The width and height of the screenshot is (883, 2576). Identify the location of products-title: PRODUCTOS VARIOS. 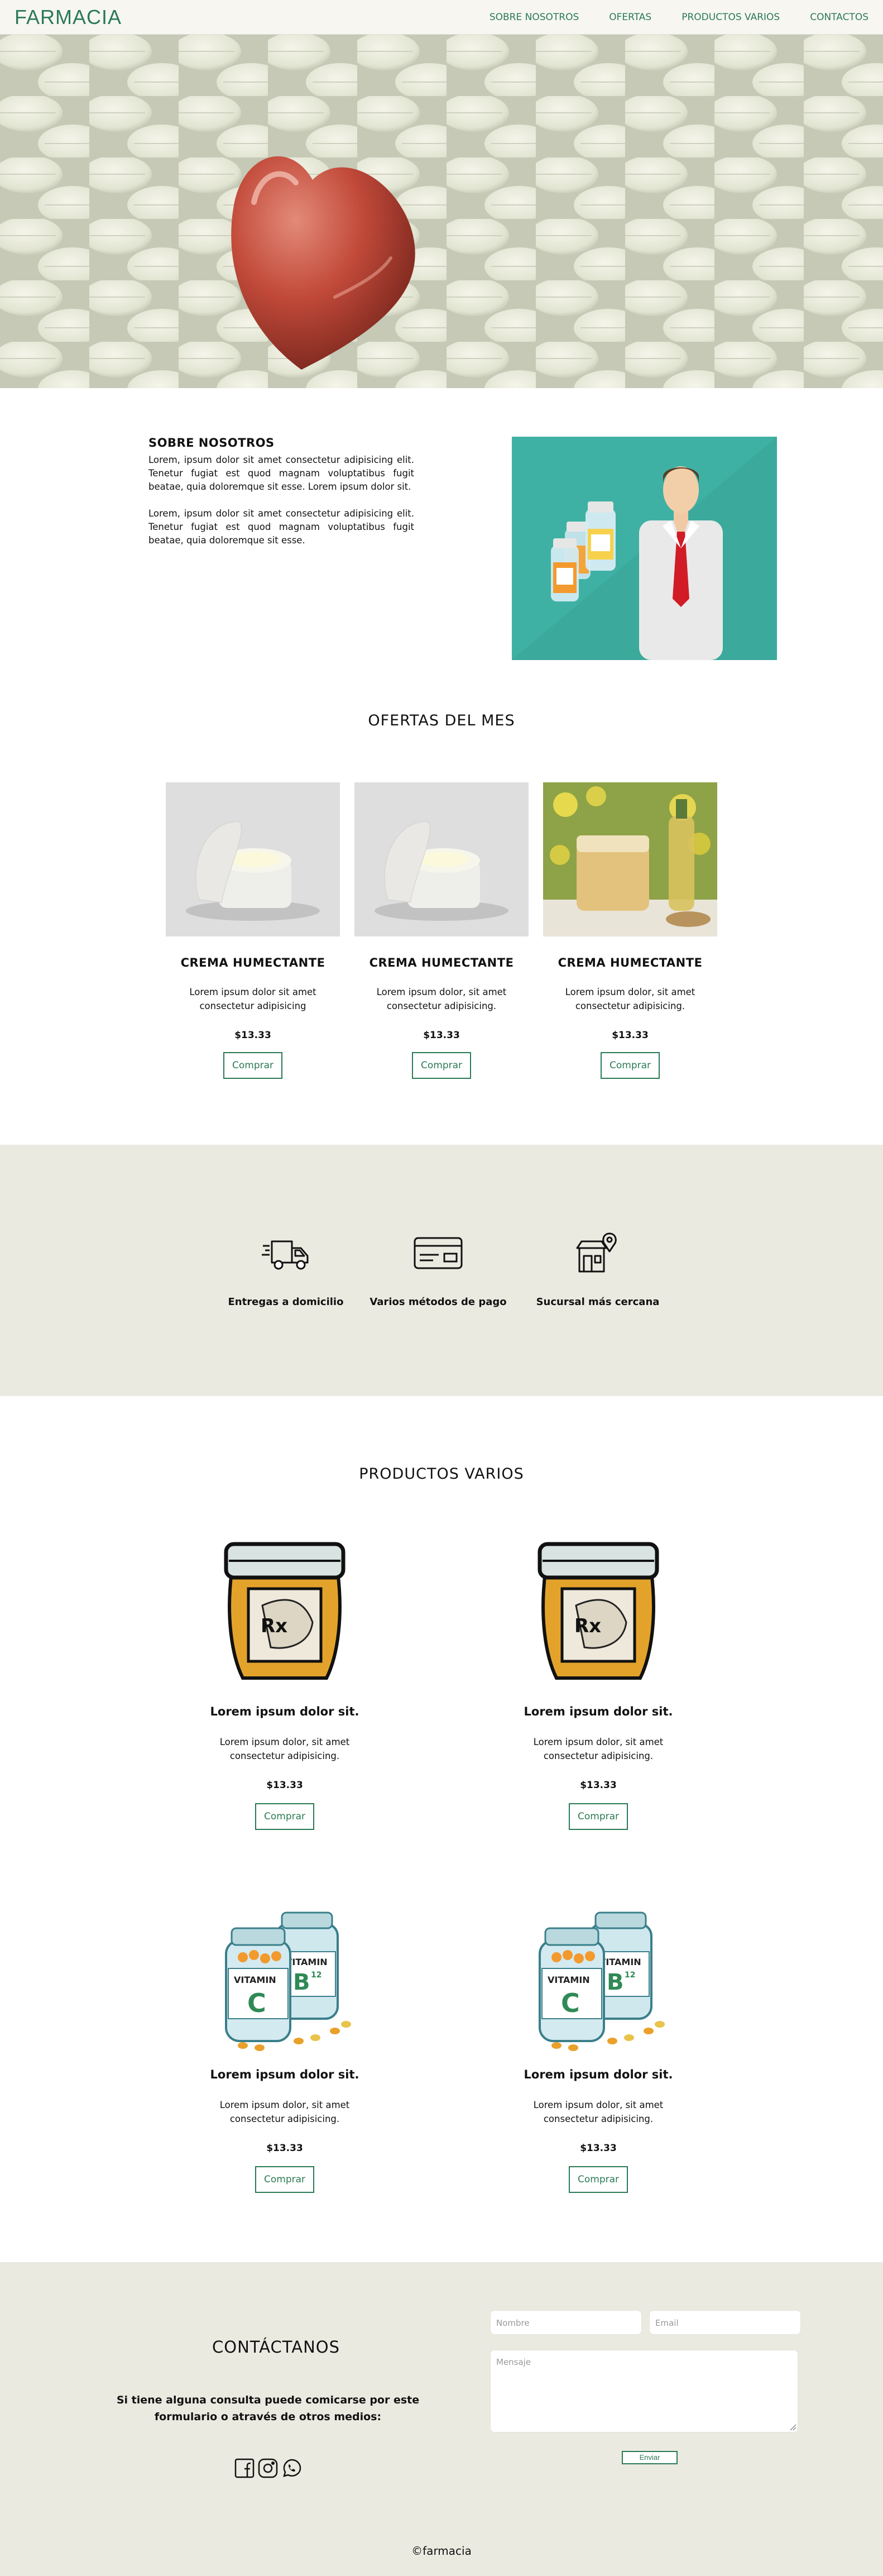
(441, 1474).